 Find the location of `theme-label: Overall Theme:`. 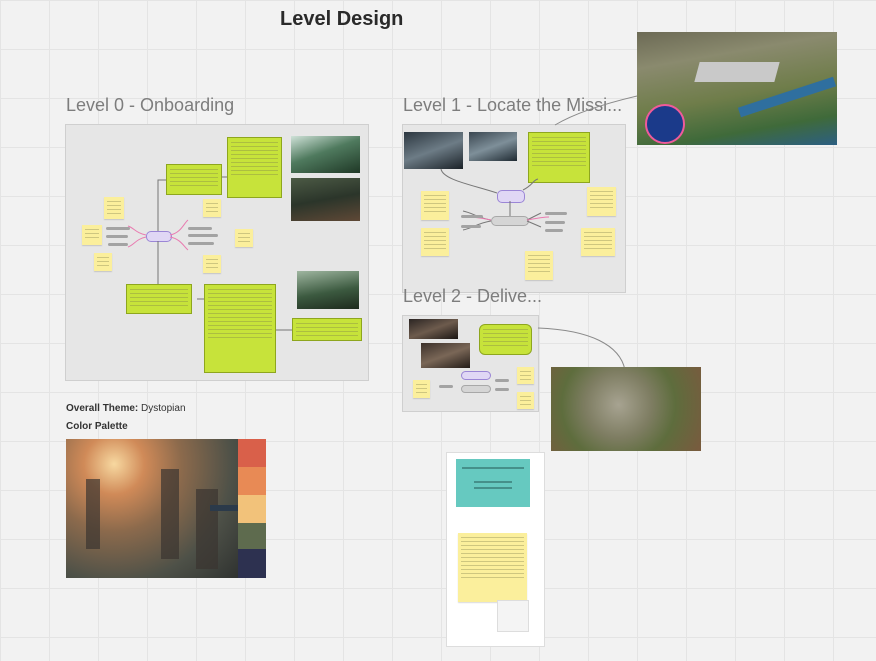

theme-label: Overall Theme: is located at coordinates (102, 408).